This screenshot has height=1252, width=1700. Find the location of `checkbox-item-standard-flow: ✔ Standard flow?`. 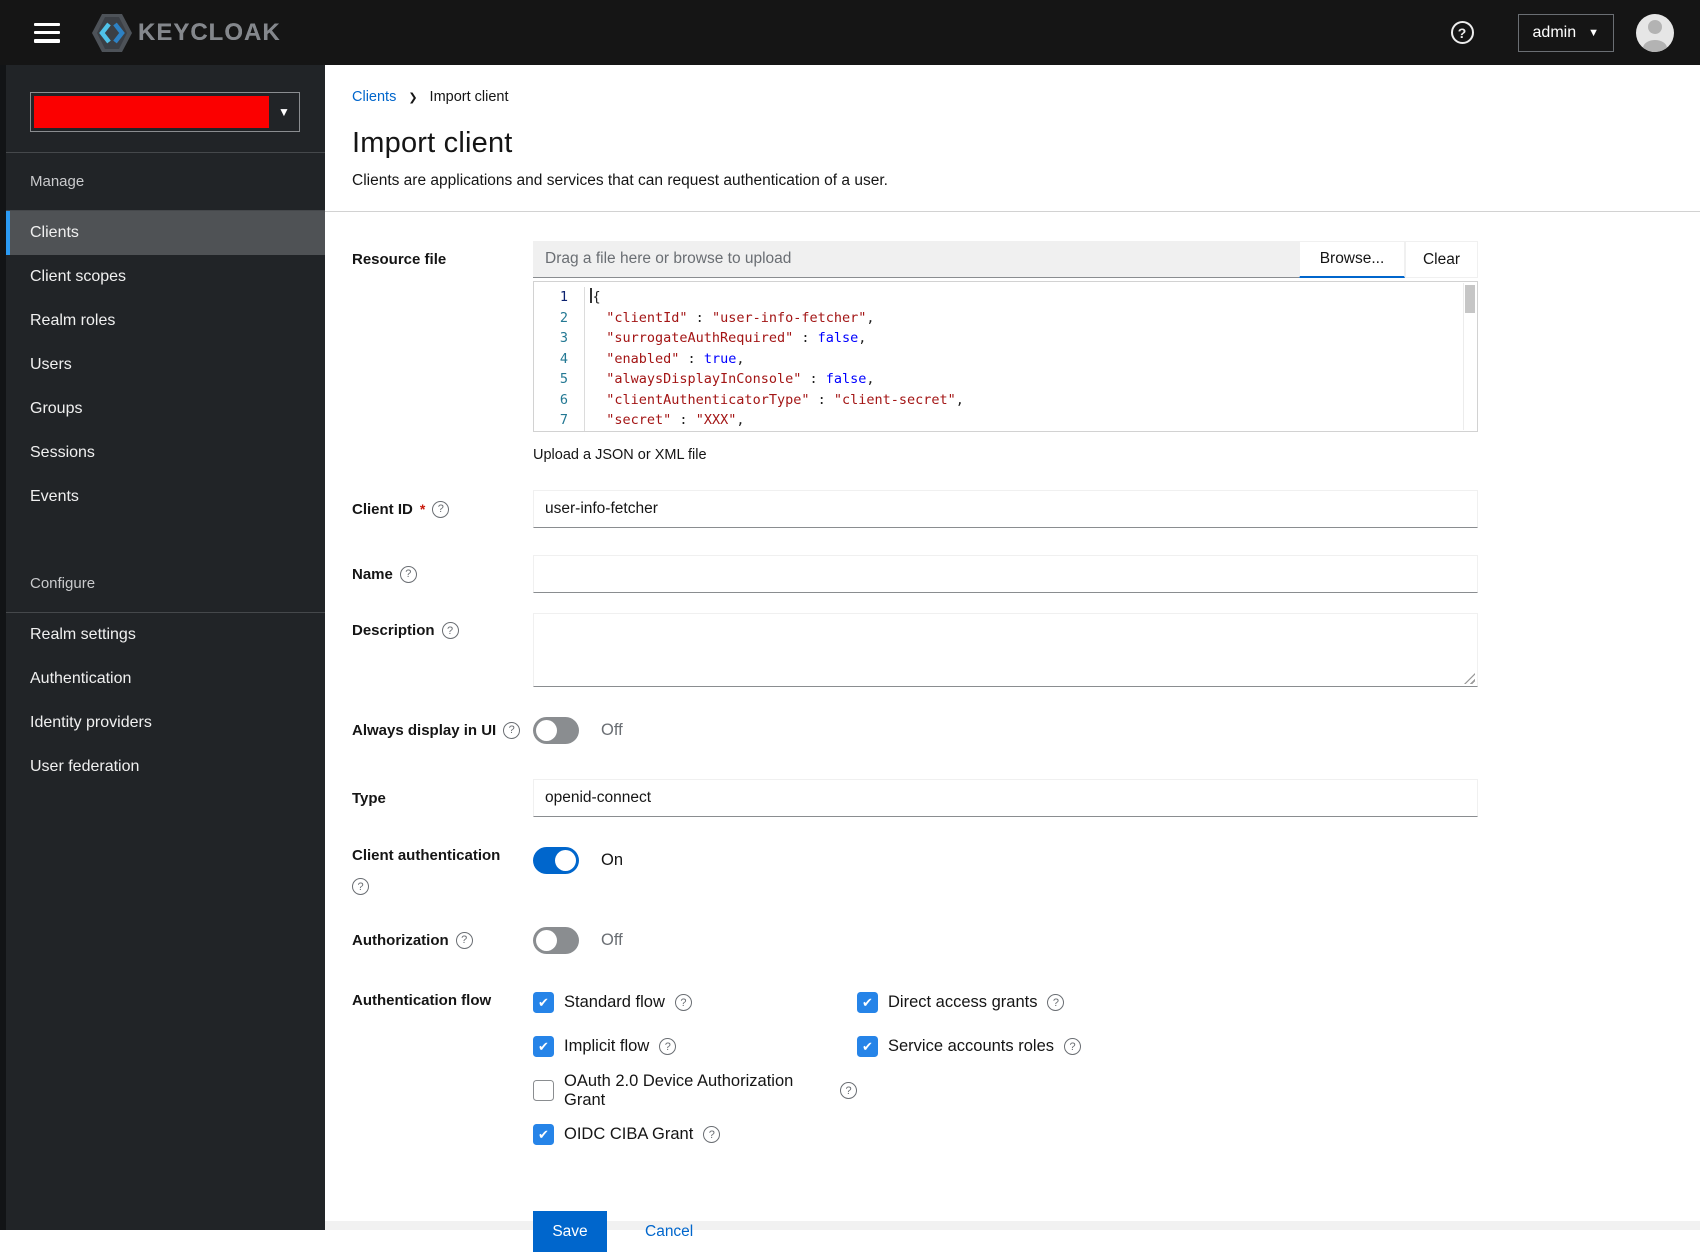

checkbox-item-standard-flow: ✔ Standard flow? is located at coordinates (695, 1002).